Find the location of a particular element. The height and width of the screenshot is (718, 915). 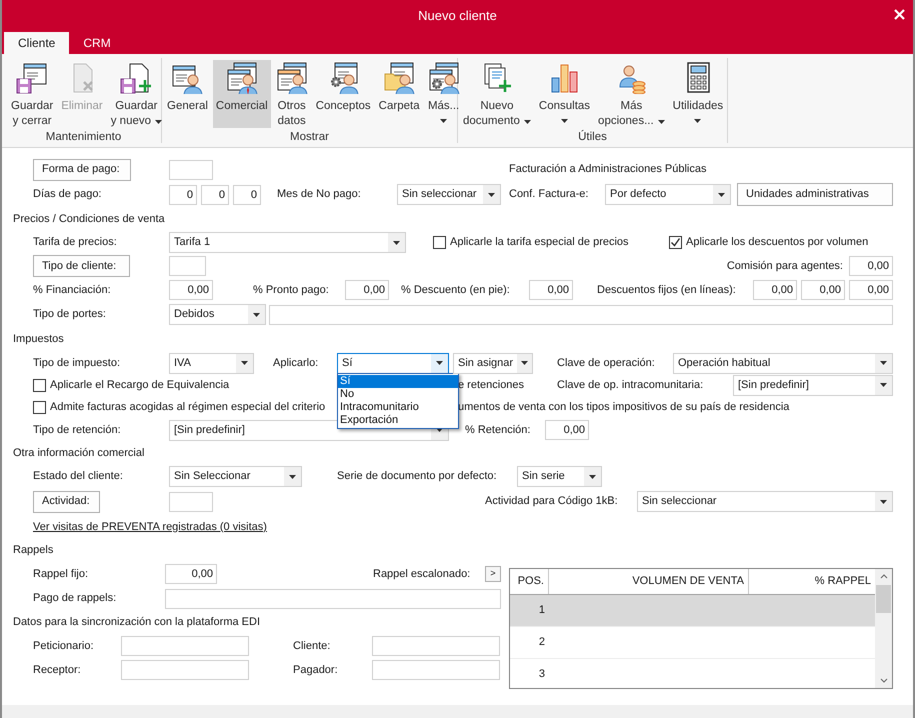

scrollbar is located at coordinates (883, 628).